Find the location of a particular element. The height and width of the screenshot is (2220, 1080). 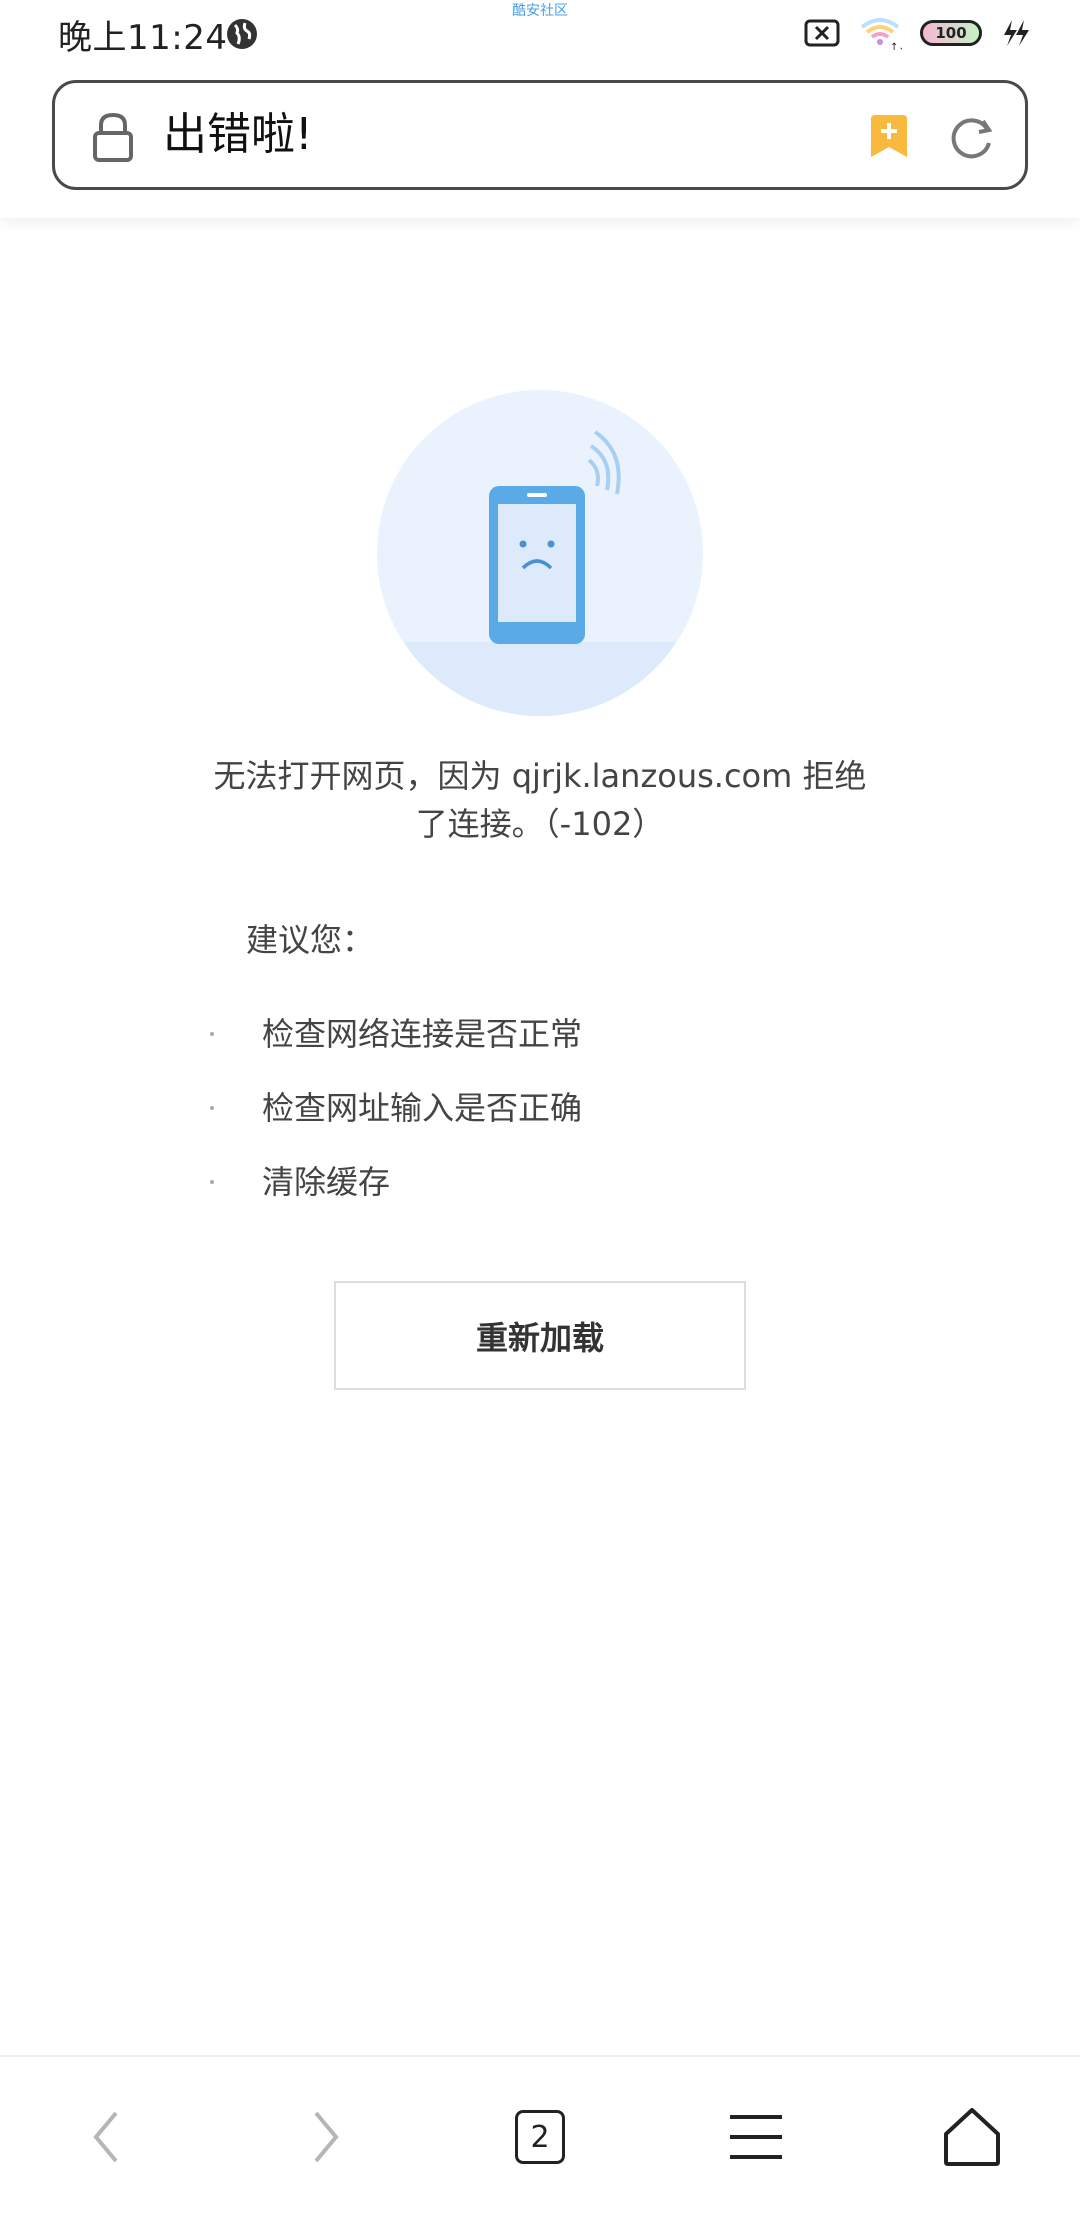

list-item: 检查网络连接是否正常 is located at coordinates (396, 1043).